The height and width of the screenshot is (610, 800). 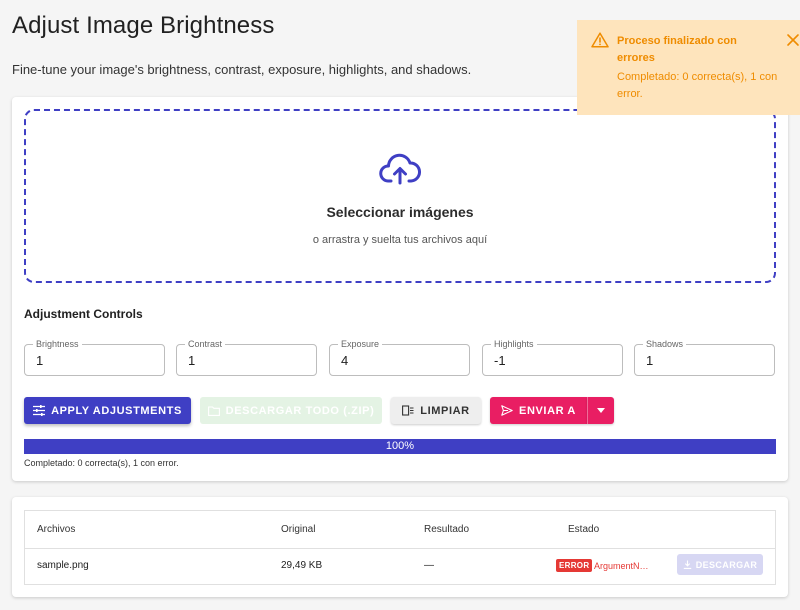 I want to click on tune-icon, so click(x=39, y=410).